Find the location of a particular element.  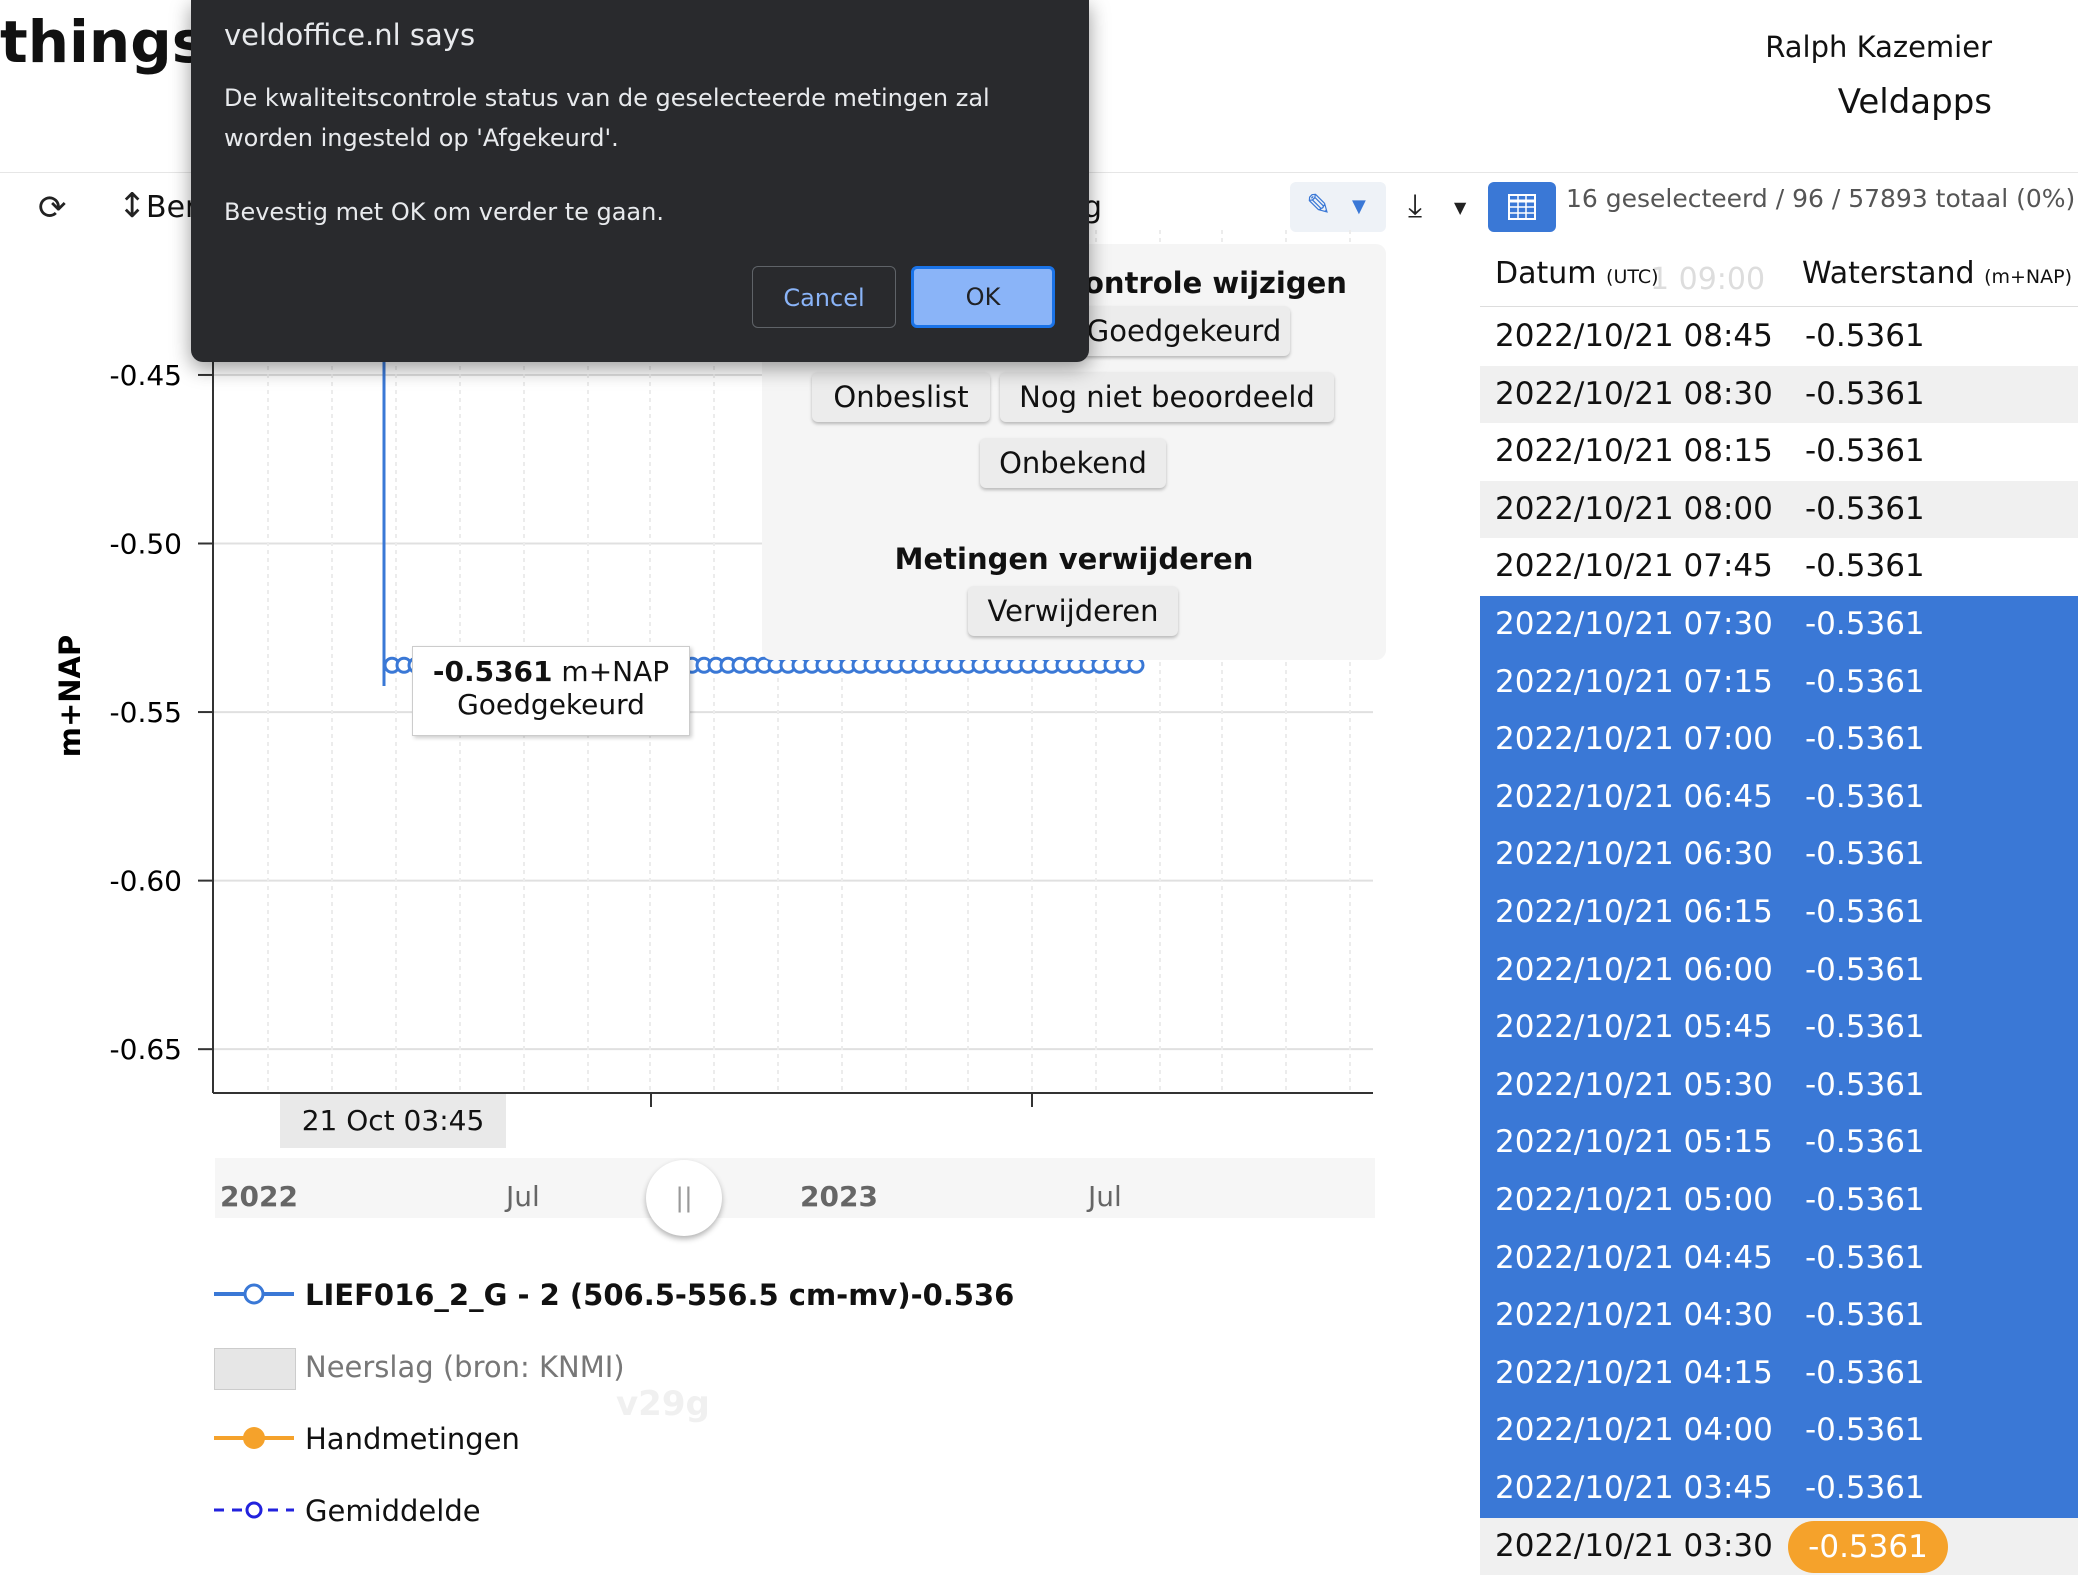

data-point is located at coordinates (1136, 665).